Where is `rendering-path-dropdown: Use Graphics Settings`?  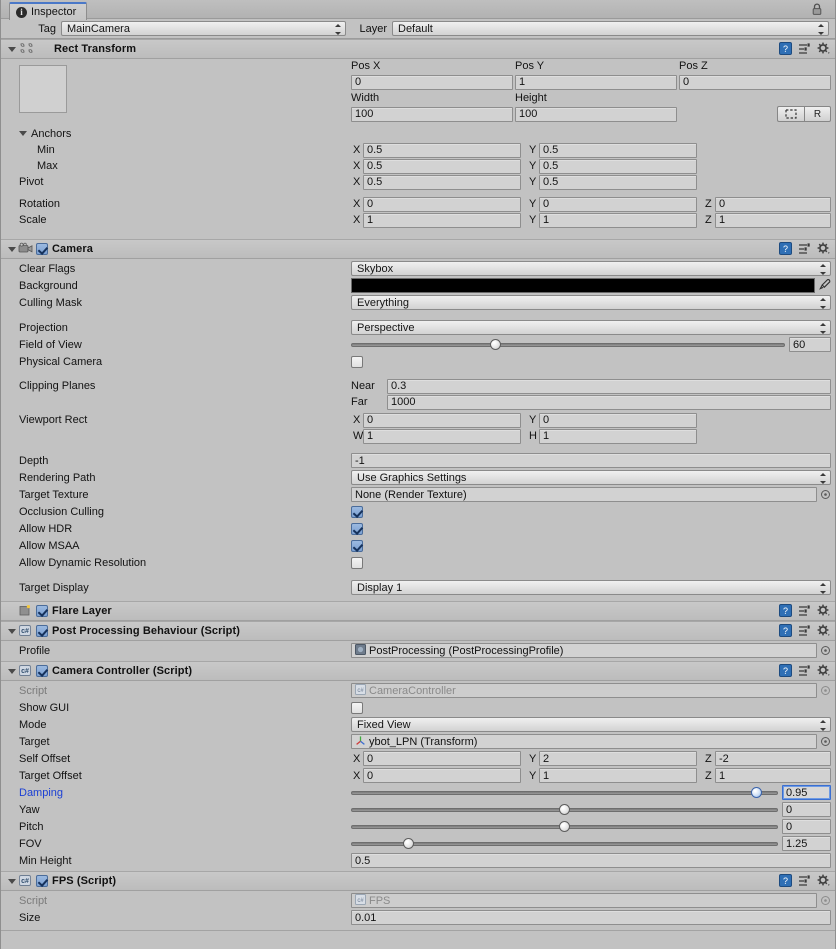 rendering-path-dropdown: Use Graphics Settings is located at coordinates (591, 477).